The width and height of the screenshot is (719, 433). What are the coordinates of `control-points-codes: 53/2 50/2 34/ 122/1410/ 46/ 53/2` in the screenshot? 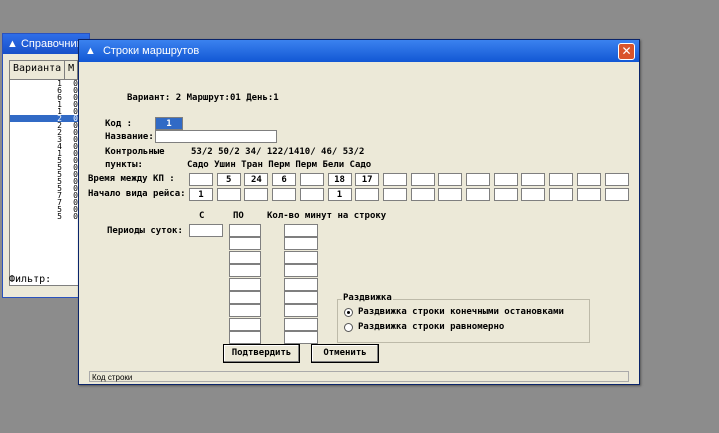 It's located at (278, 152).